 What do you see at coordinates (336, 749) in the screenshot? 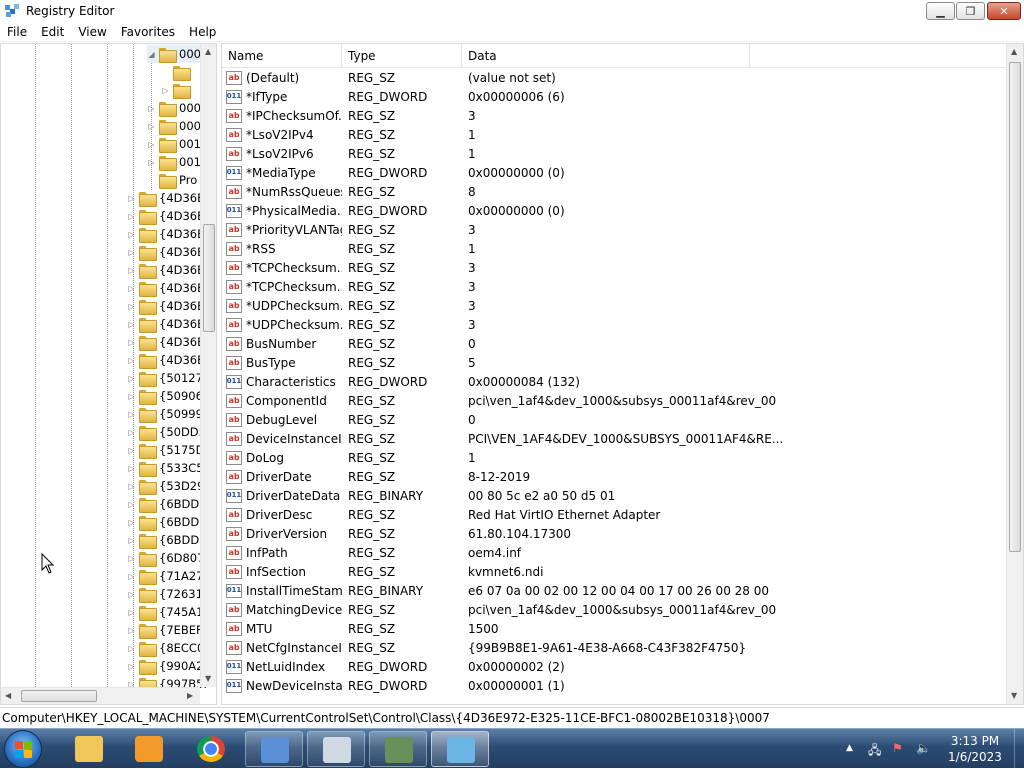
I see `taskbar-calendar-app-button` at bounding box center [336, 749].